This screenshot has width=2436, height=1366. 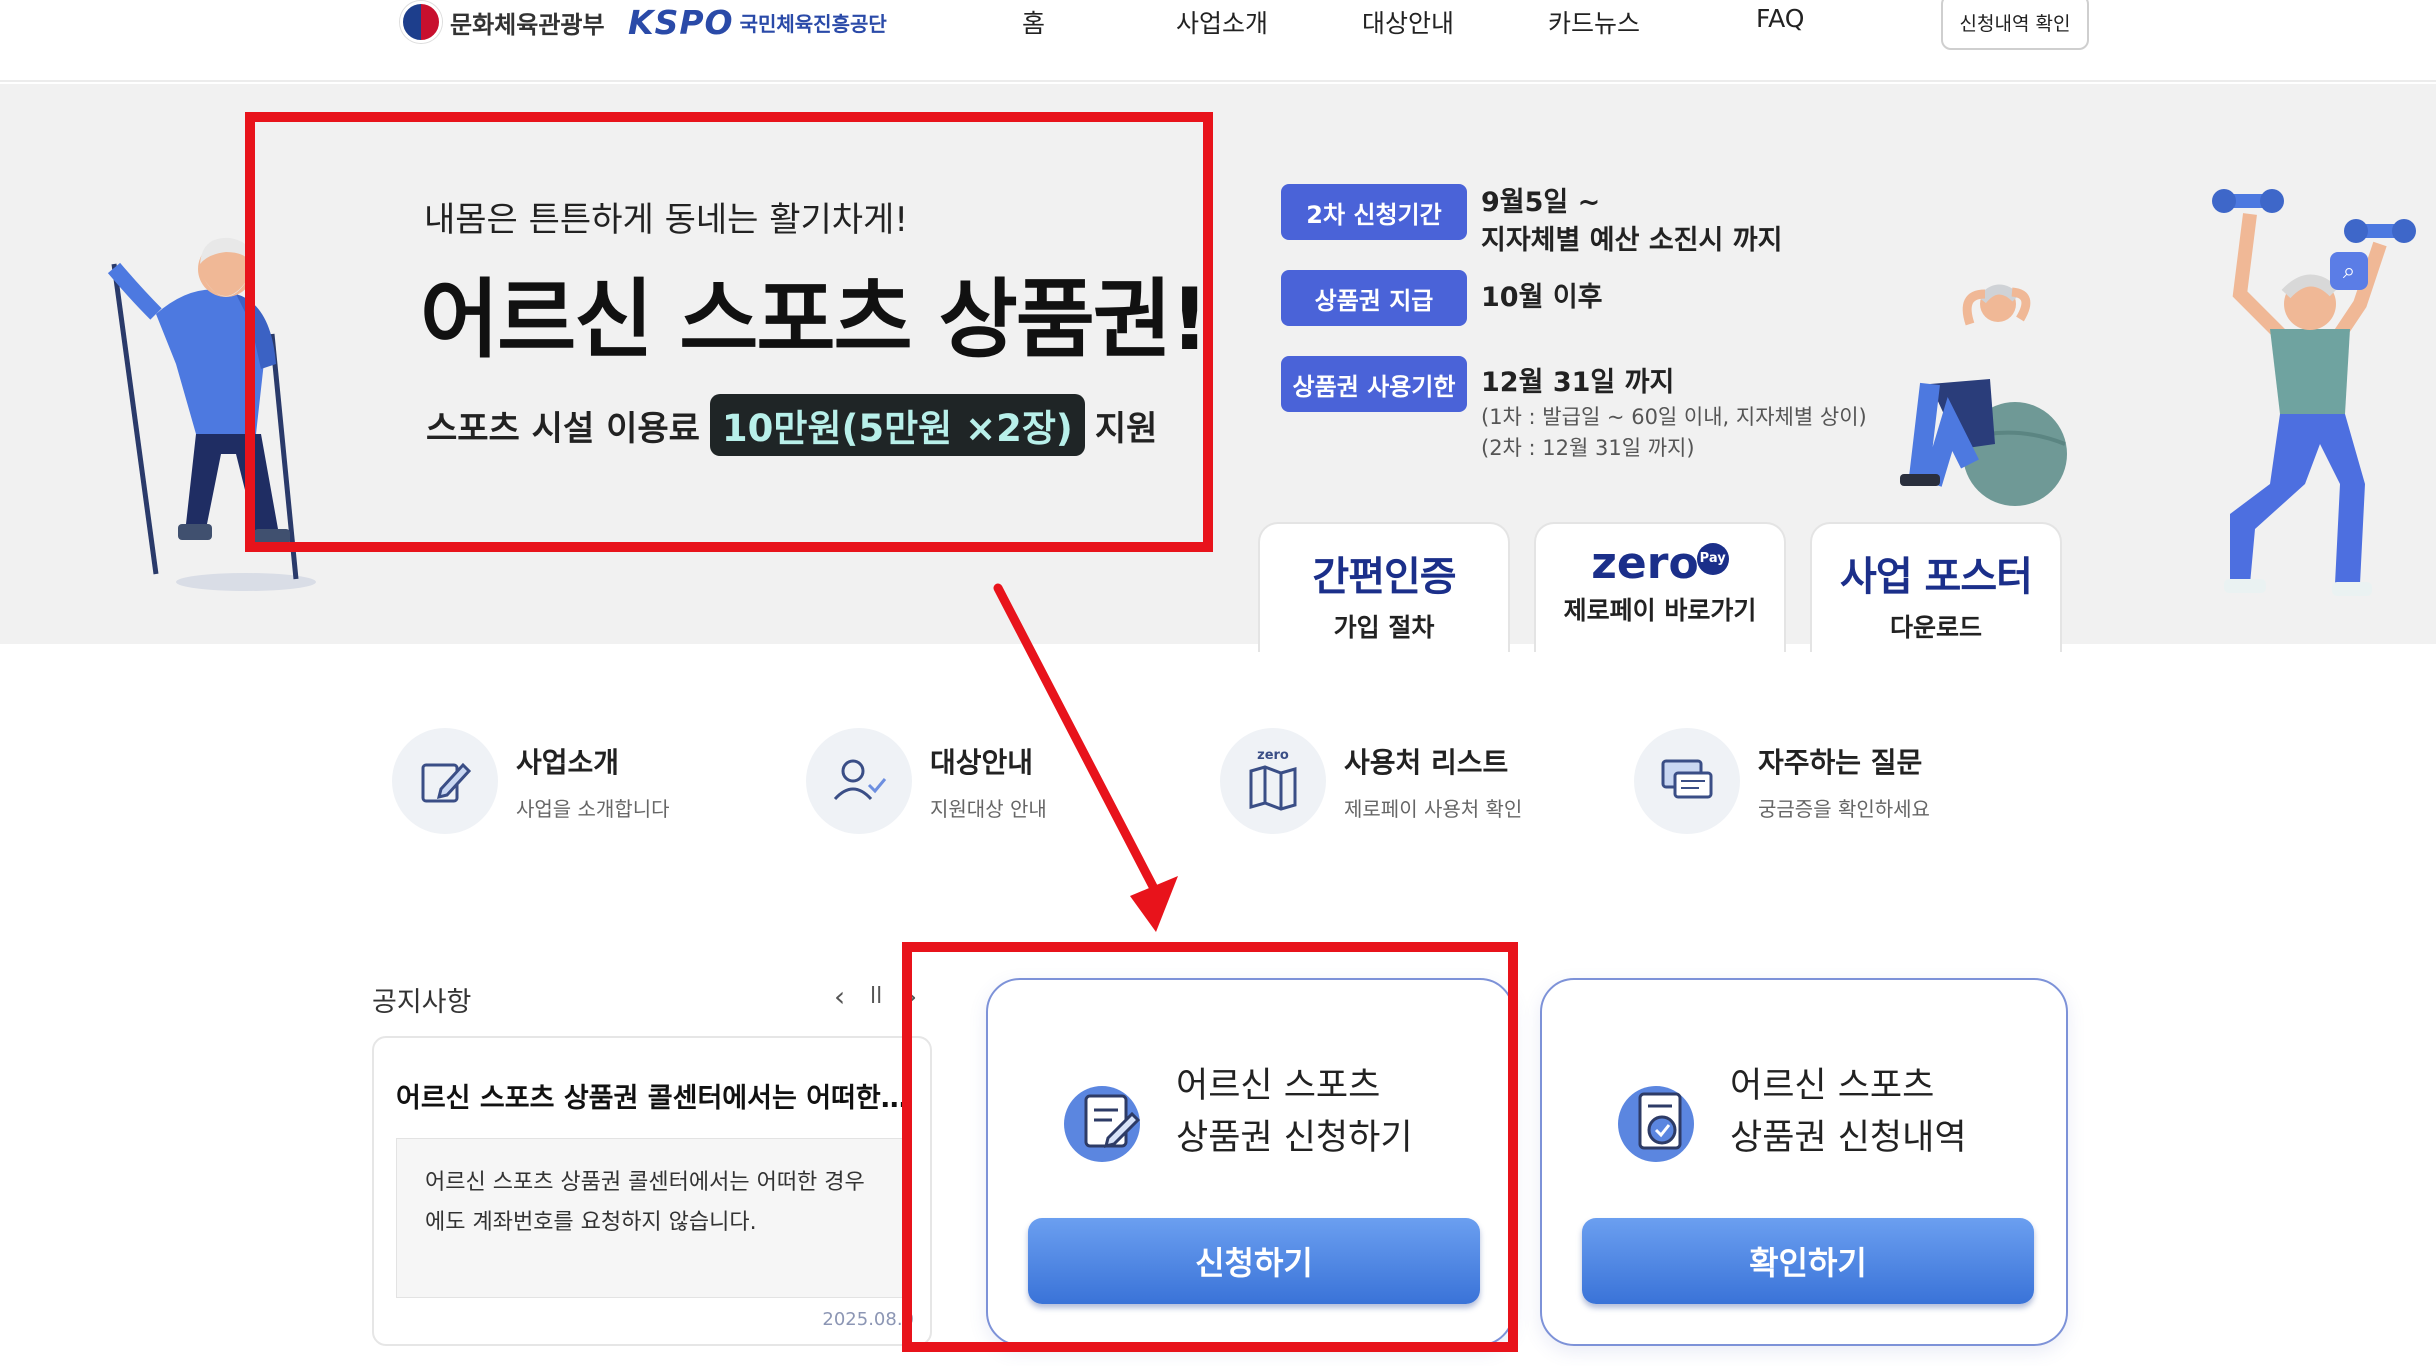 I want to click on category-places: zero 사용처 리스트 제로페이 사용처 확인, so click(x=1371, y=781).